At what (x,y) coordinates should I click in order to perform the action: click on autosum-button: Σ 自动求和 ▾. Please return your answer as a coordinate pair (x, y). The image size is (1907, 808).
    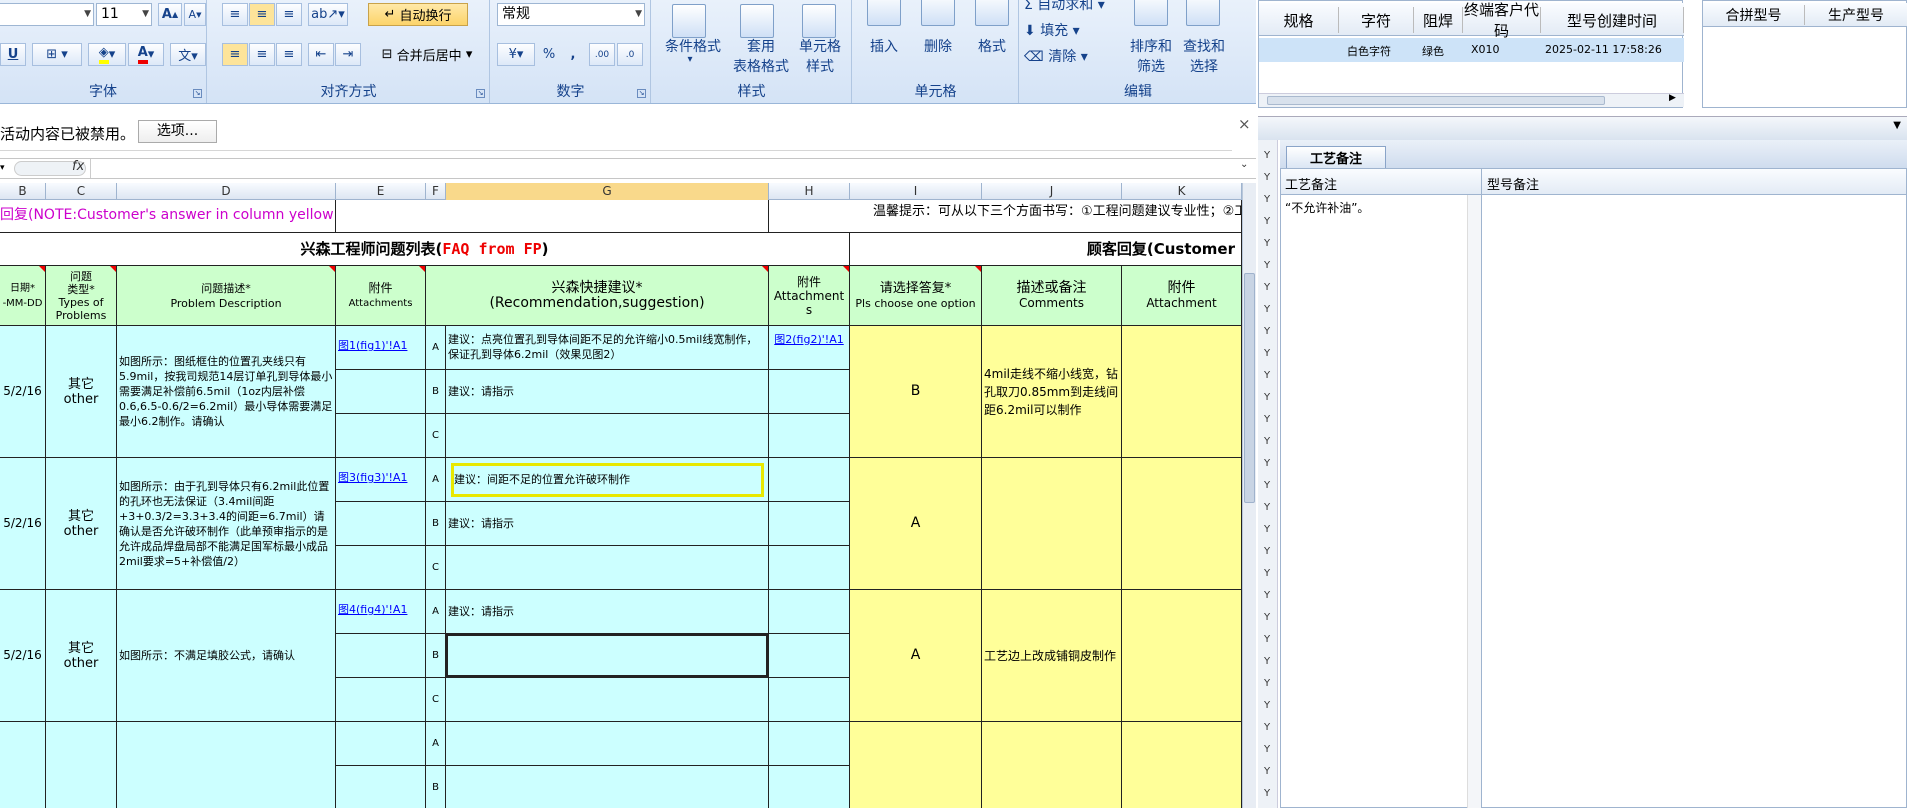
    Looking at the image, I should click on (1064, 7).